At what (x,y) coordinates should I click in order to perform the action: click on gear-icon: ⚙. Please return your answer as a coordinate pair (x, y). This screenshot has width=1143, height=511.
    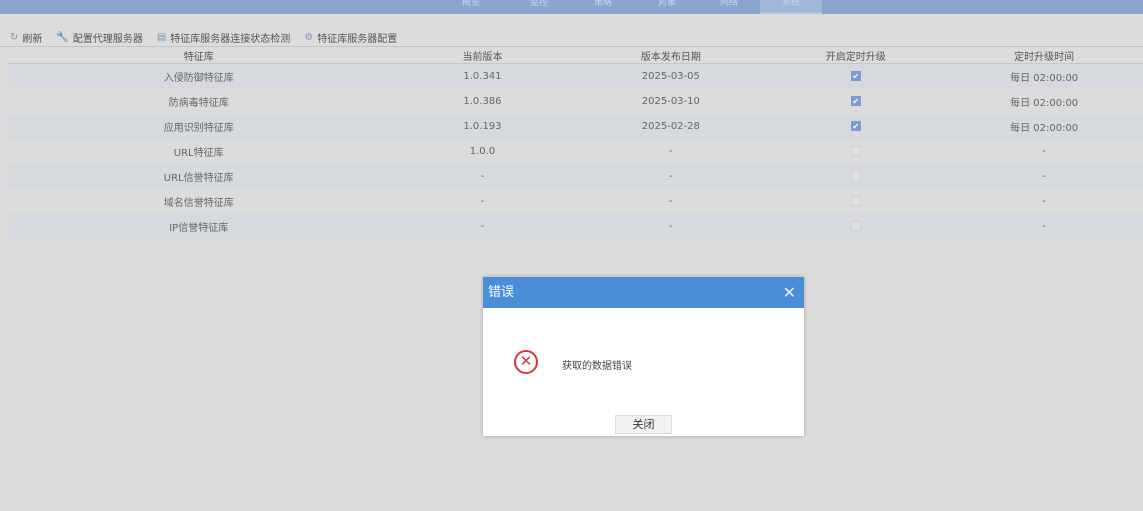
    Looking at the image, I should click on (309, 37).